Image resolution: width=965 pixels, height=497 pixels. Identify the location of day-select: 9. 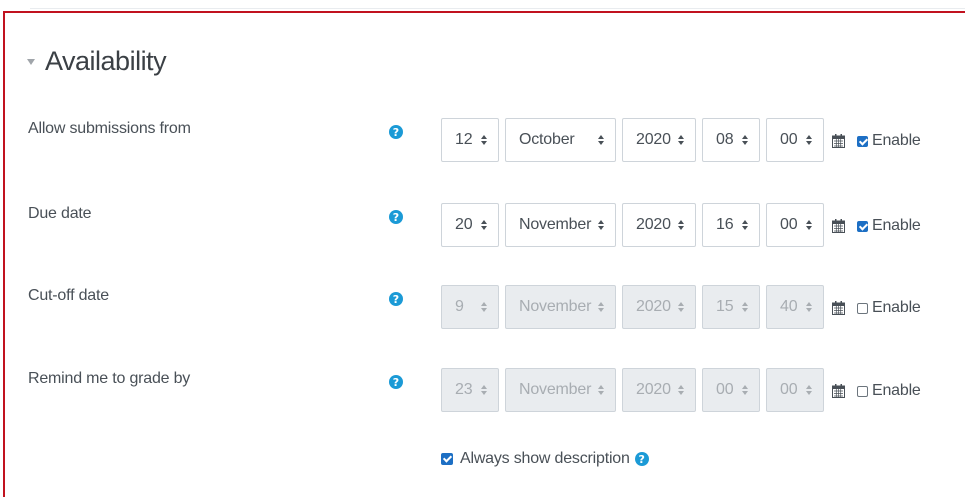
(470, 307).